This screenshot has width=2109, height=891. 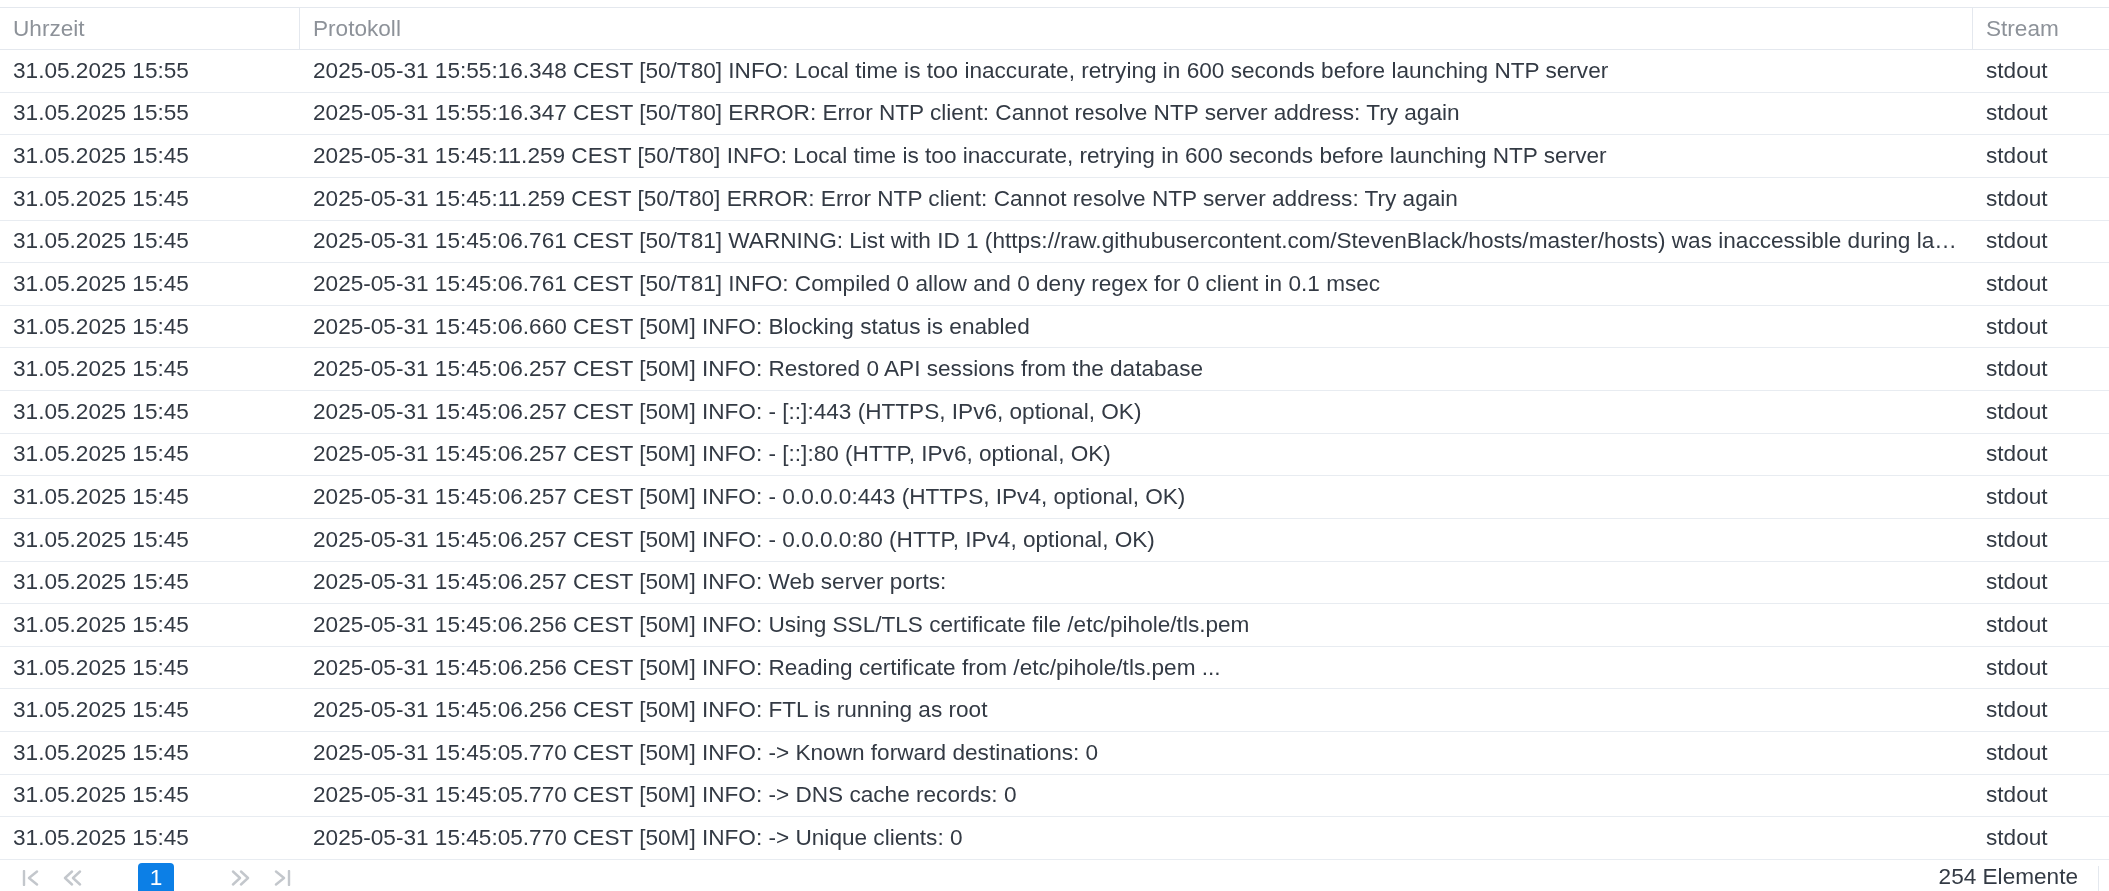 I want to click on log-message: 2025-05-31 15:45:06.257 CEST [50M] INFO: - [::]:443 (HTTPS, IPv6, optional, OK), so click(x=727, y=411).